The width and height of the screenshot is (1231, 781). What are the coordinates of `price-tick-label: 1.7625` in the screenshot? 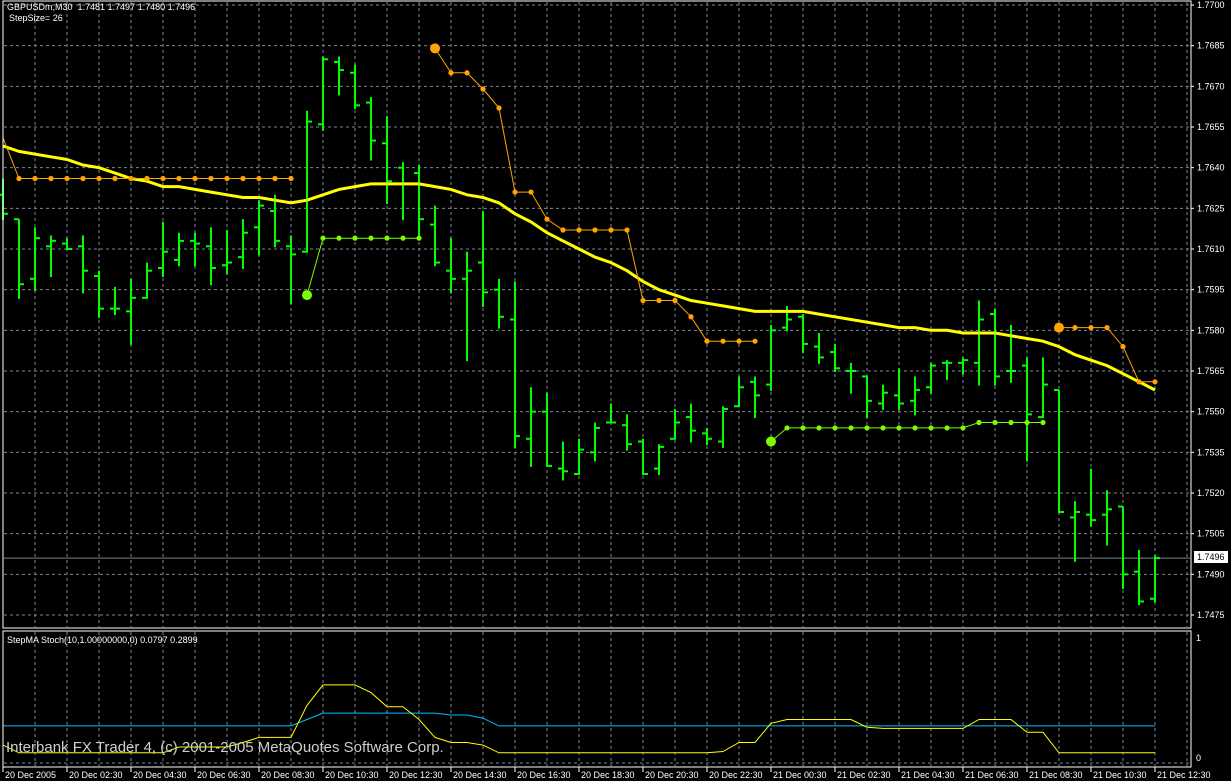 It's located at (1211, 208).